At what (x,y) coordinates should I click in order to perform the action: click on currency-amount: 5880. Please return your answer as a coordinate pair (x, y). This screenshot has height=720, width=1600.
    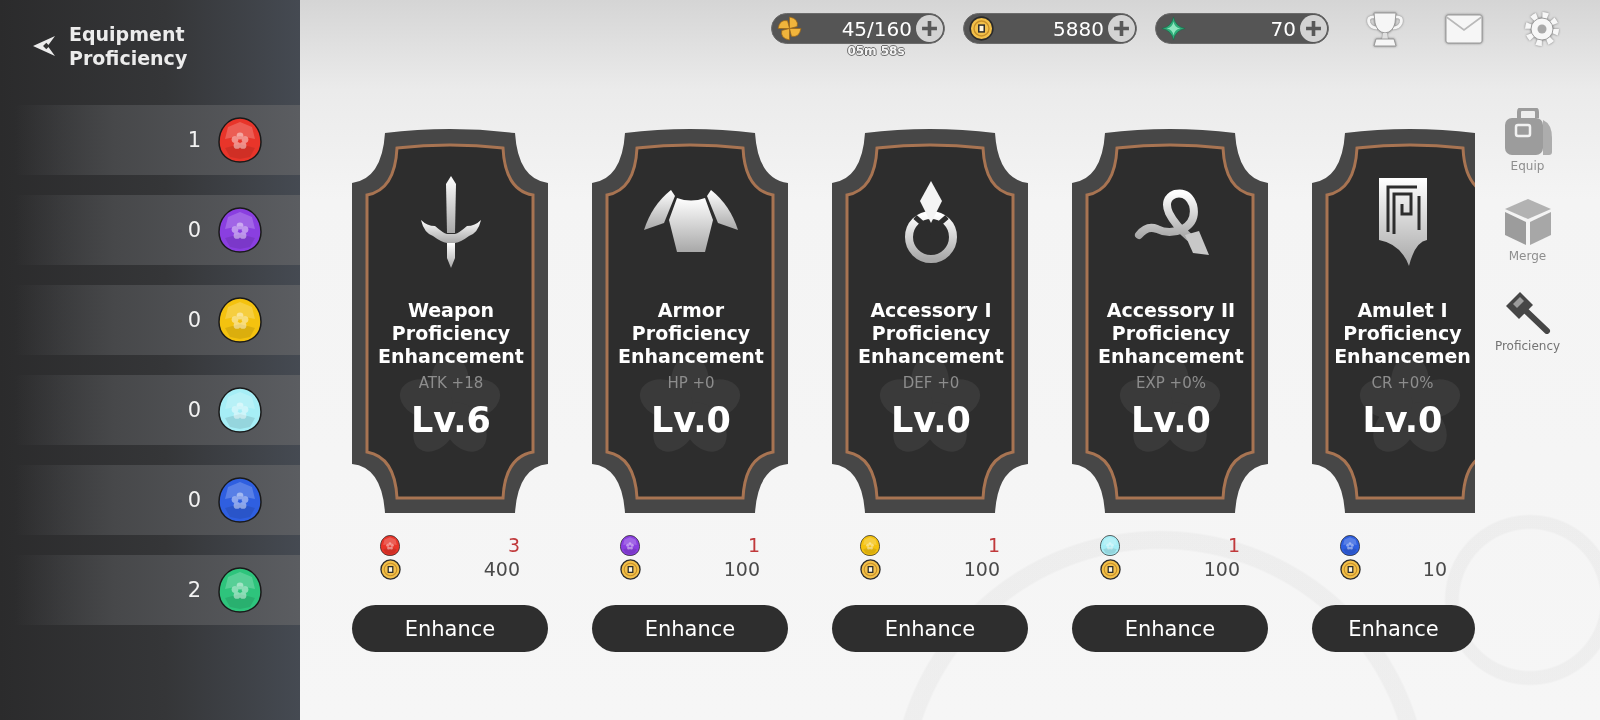
    Looking at the image, I should click on (1078, 28).